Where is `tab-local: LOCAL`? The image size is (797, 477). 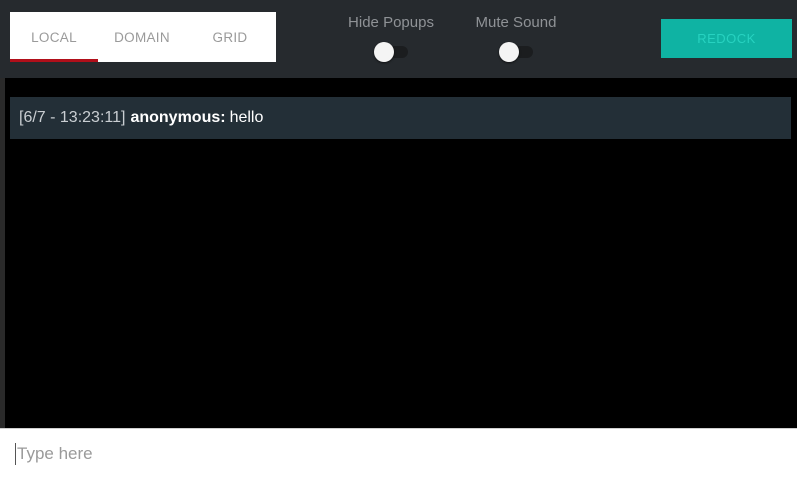 tab-local: LOCAL is located at coordinates (54, 37).